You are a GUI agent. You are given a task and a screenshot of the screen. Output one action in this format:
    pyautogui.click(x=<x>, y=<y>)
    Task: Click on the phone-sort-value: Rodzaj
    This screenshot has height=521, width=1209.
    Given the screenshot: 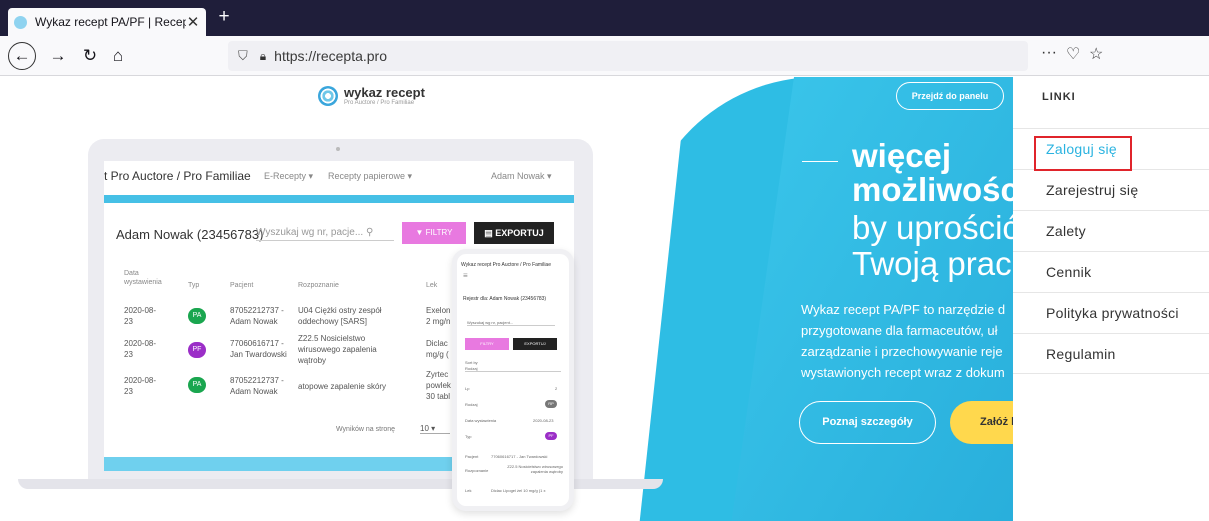 What is the action you would take?
    pyautogui.click(x=513, y=369)
    